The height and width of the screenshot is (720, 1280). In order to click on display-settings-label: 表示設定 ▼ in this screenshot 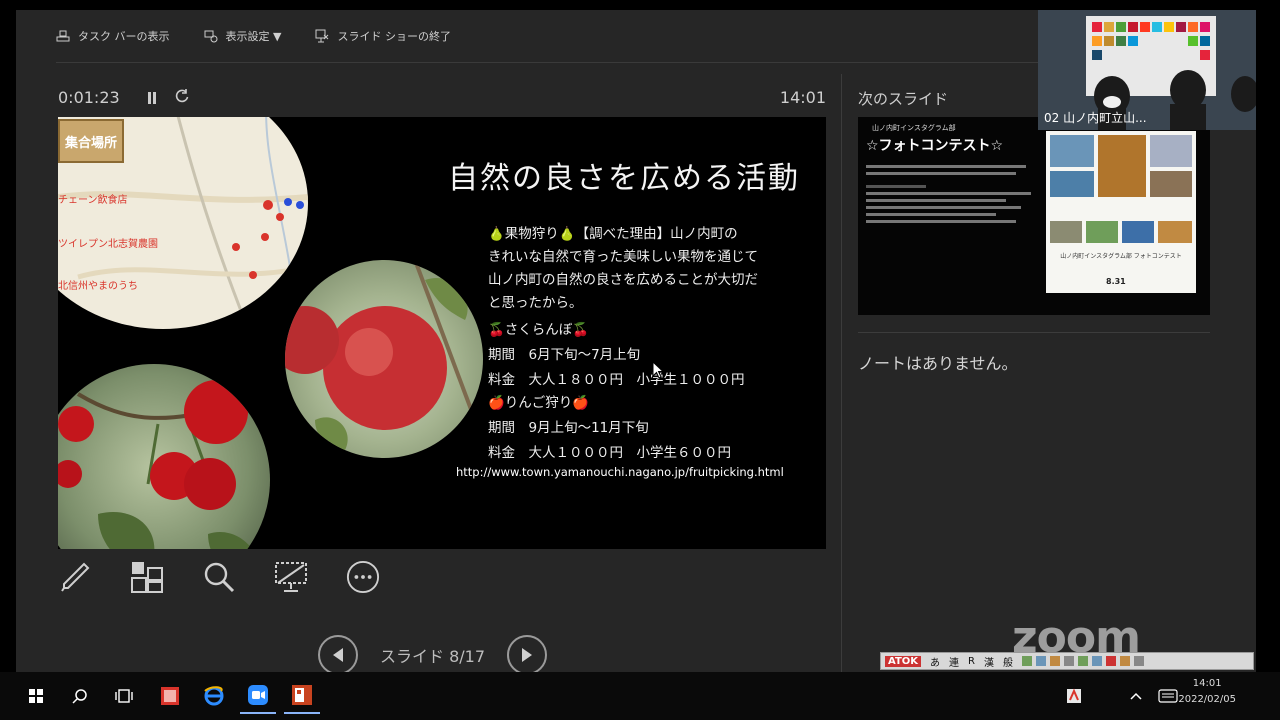, I will do `click(253, 36)`.